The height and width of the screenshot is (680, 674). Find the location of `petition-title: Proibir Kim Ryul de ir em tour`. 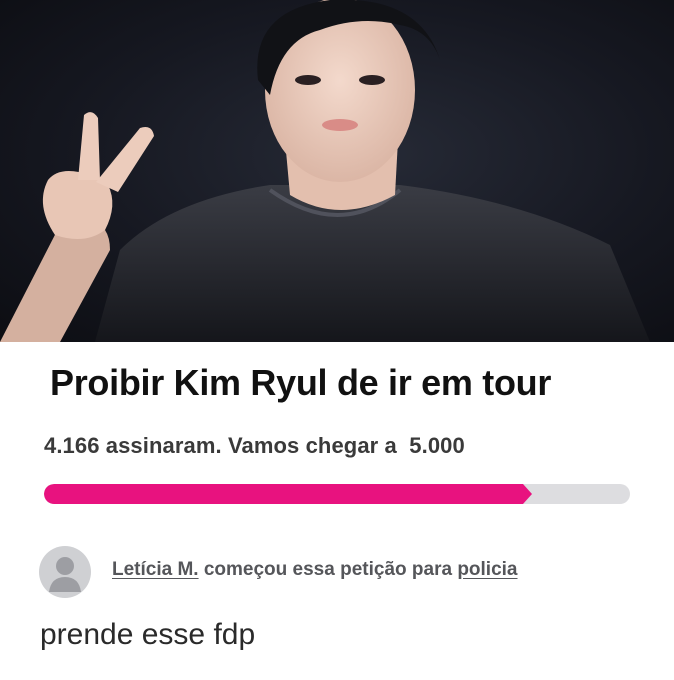

petition-title: Proibir Kim Ryul de ir em tour is located at coordinates (301, 382).